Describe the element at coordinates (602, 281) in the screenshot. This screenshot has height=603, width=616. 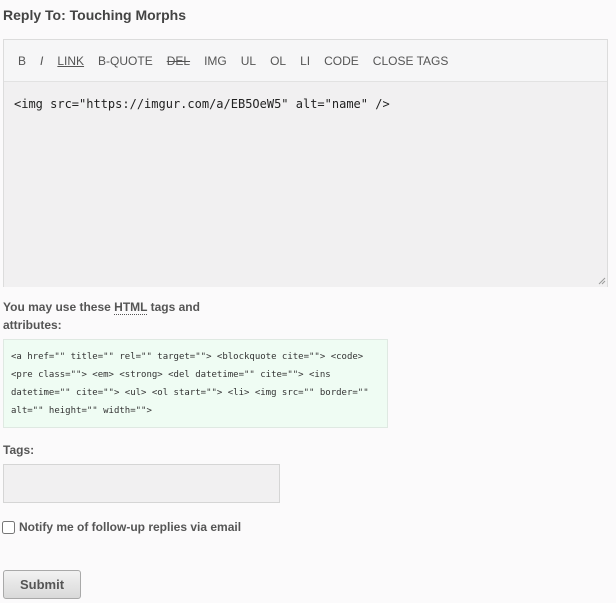
I see `resize-grip-icon` at that location.